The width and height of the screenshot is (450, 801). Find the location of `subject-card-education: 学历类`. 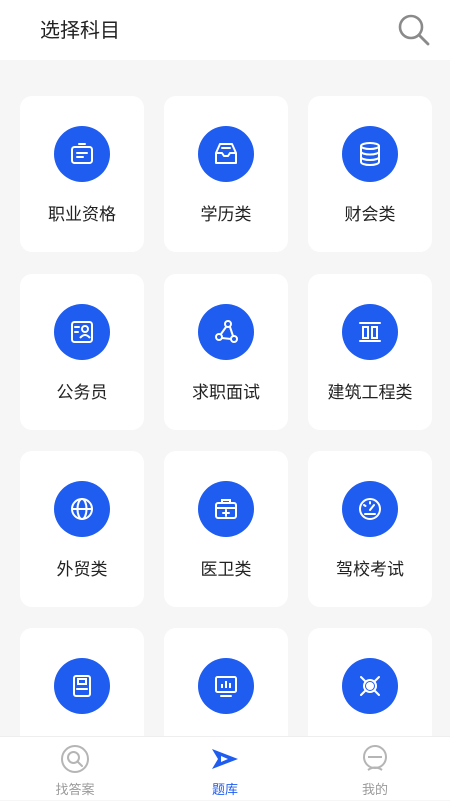

subject-card-education: 学历类 is located at coordinates (226, 174).